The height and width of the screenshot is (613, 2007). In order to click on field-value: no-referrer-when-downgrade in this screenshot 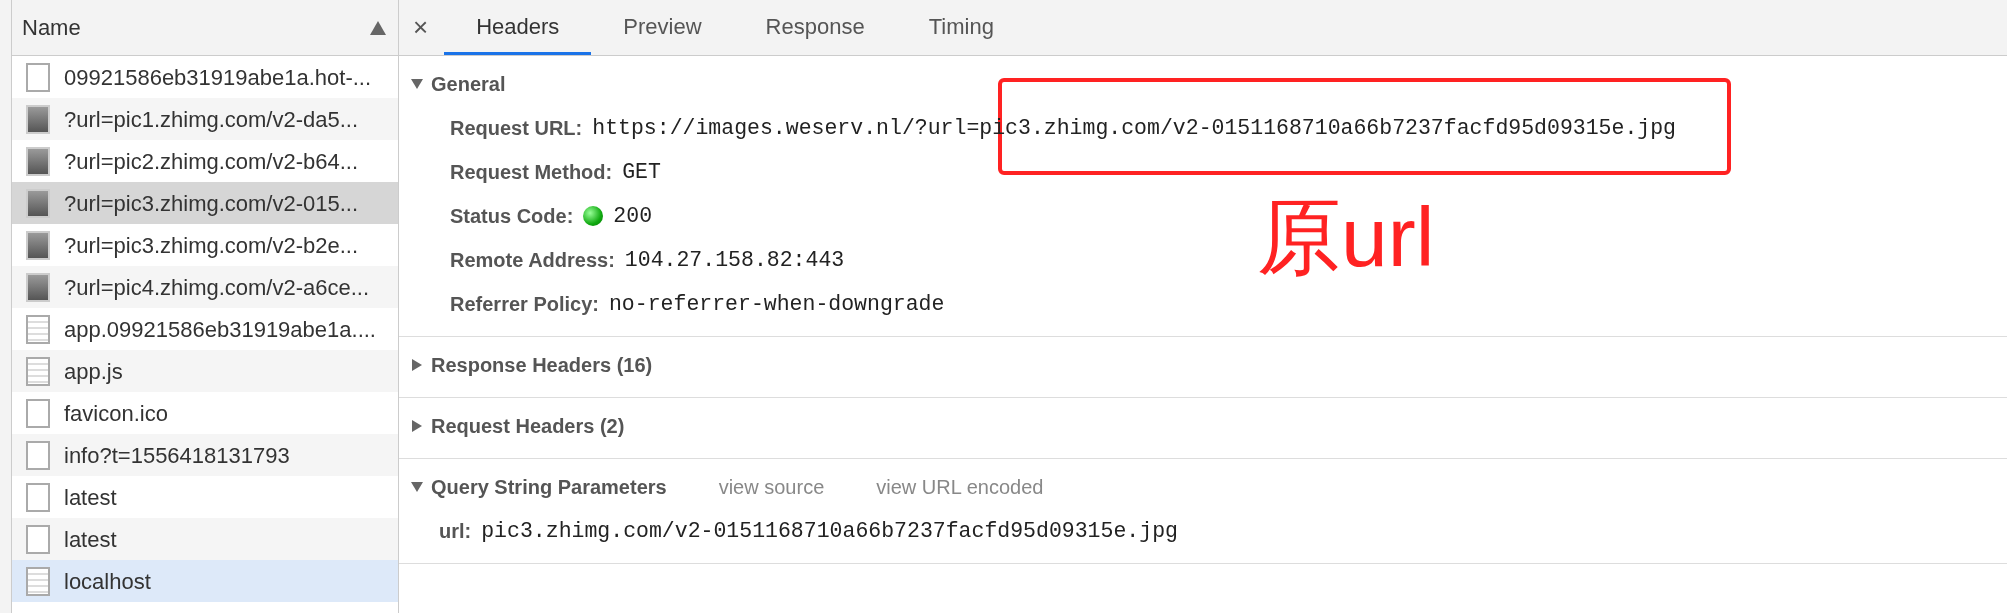, I will do `click(776, 304)`.